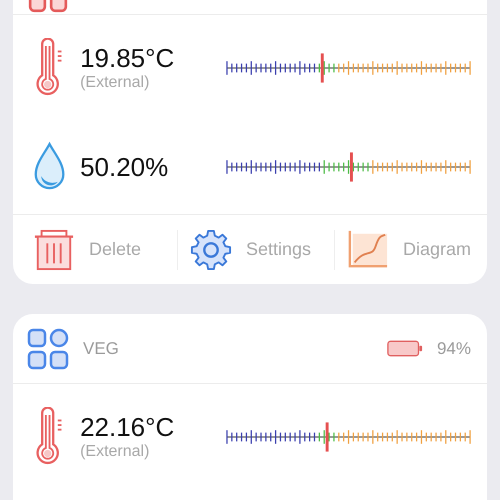 Image resolution: width=500 pixels, height=500 pixels. I want to click on trash-icon, so click(54, 249).